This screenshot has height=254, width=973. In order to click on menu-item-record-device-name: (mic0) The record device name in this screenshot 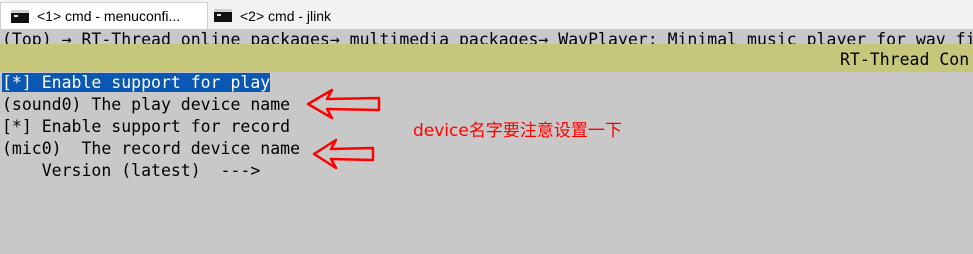, I will do `click(151, 149)`.